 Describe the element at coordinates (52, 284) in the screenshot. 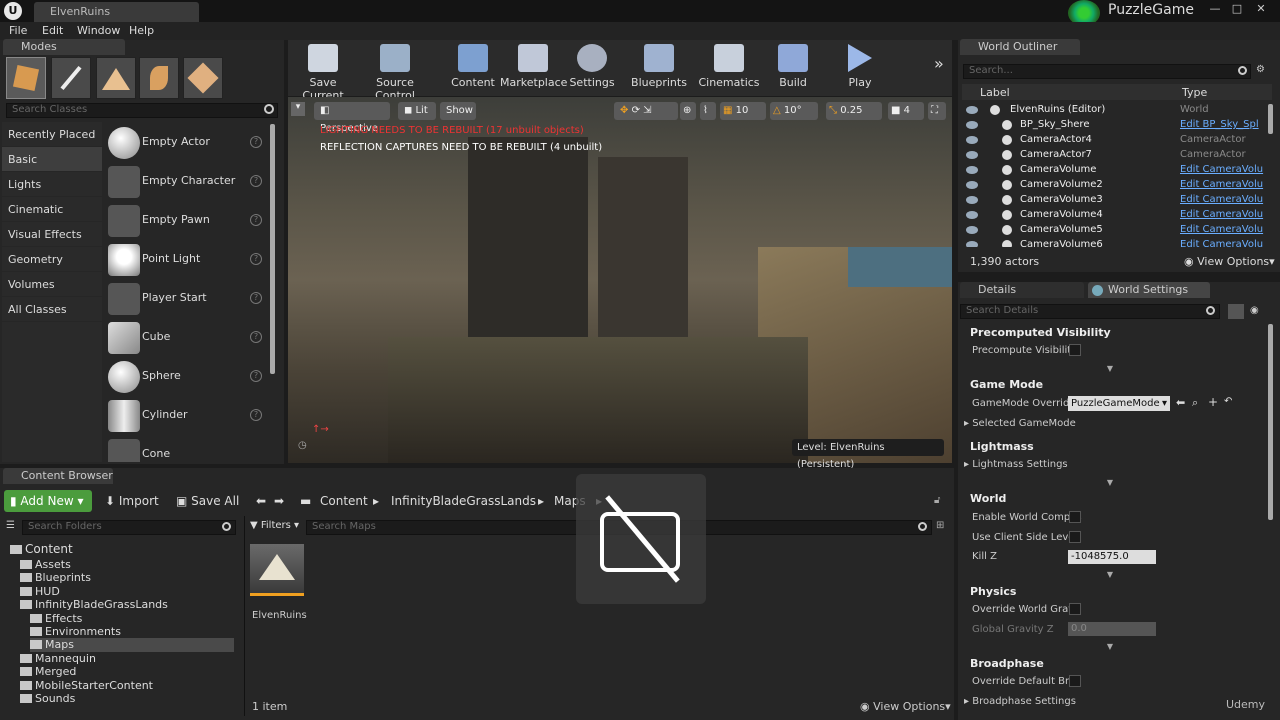

I see `category-volumes: Volumes` at that location.